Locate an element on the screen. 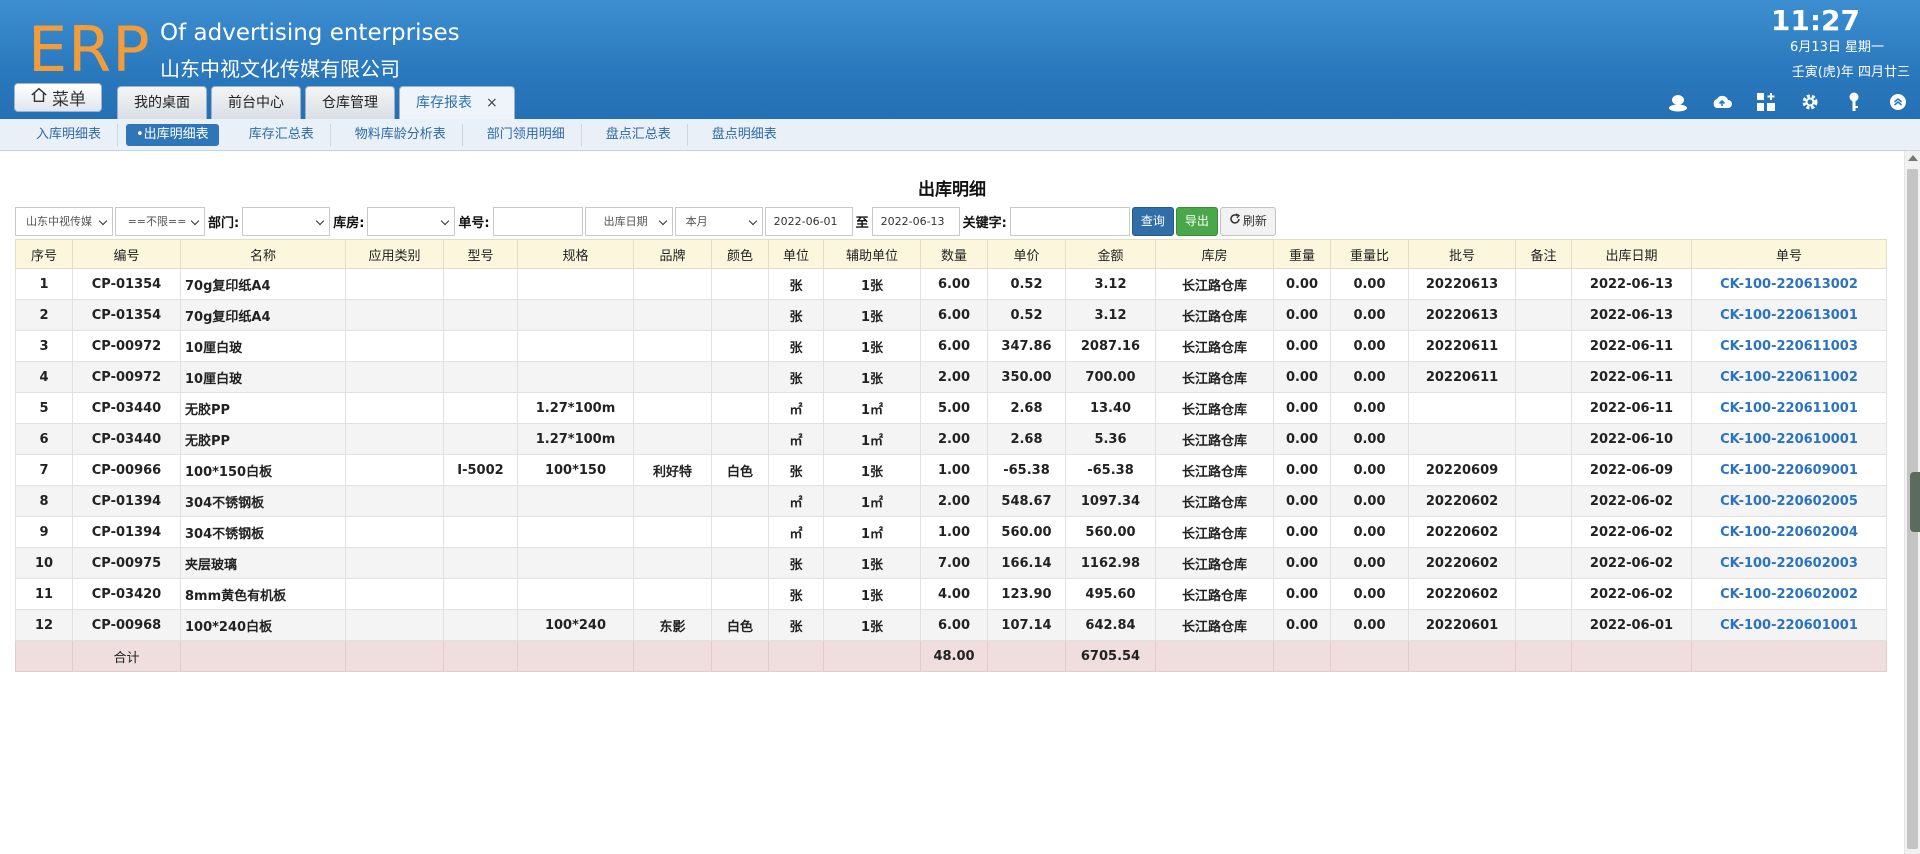 This screenshot has height=854, width=1920. order-number-link: CK-100-220609001 is located at coordinates (1789, 470).